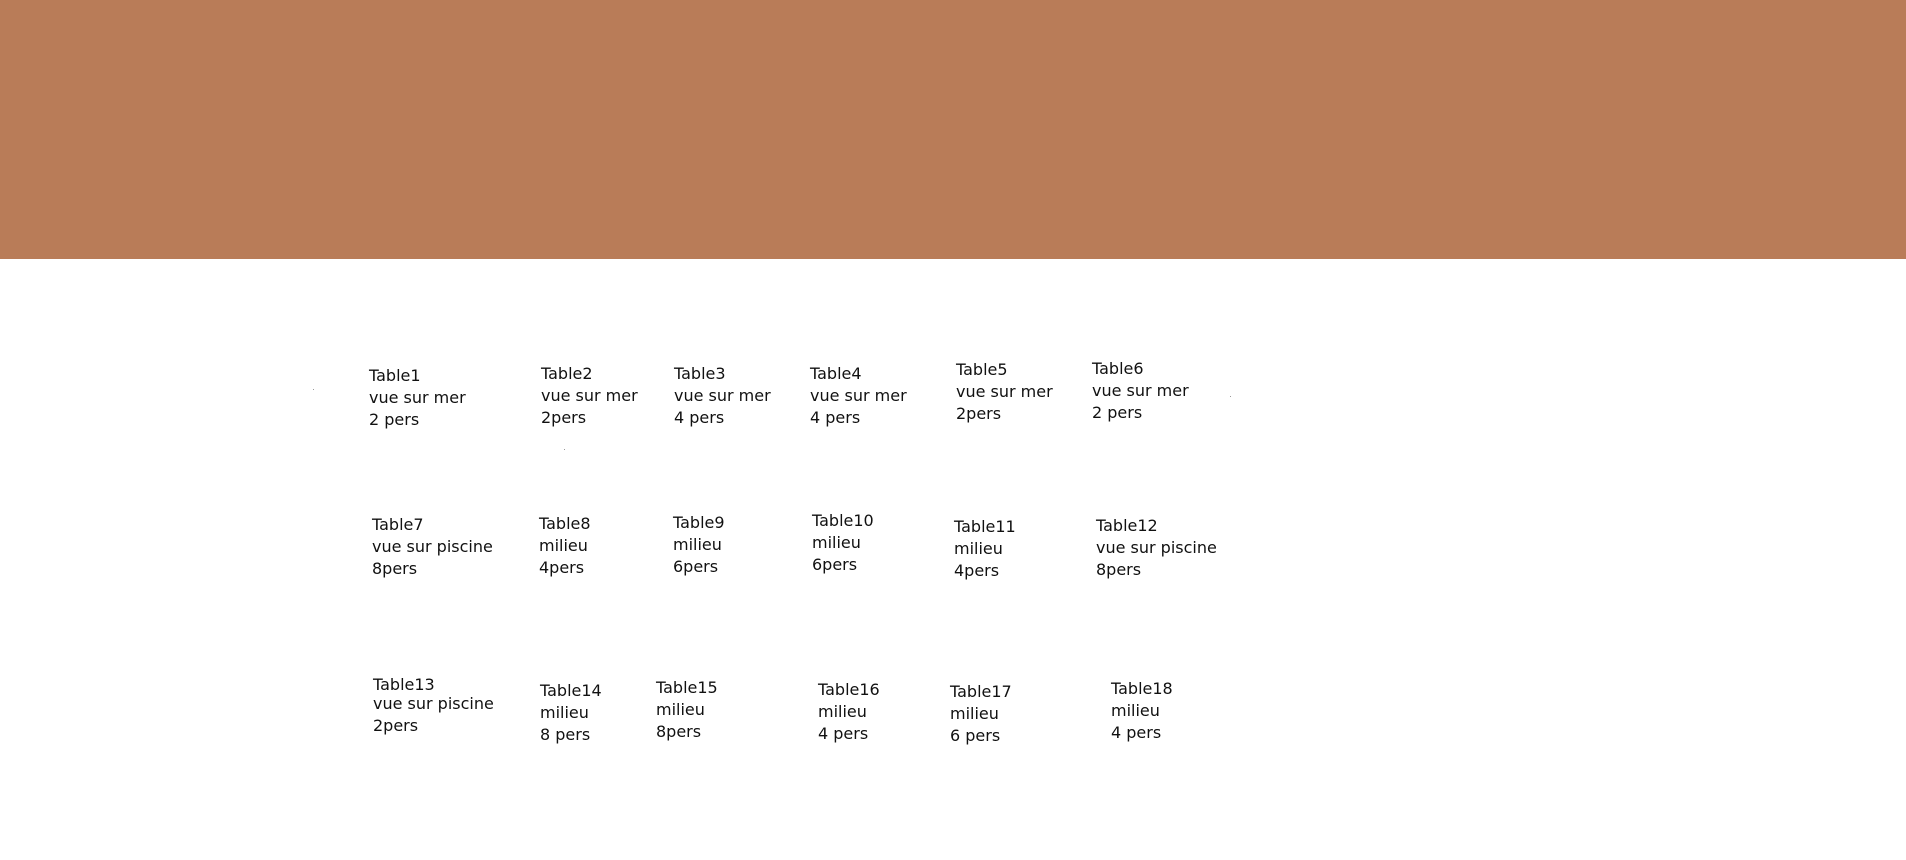 The image size is (1906, 860). I want to click on table-name: Table12, so click(1127, 525).